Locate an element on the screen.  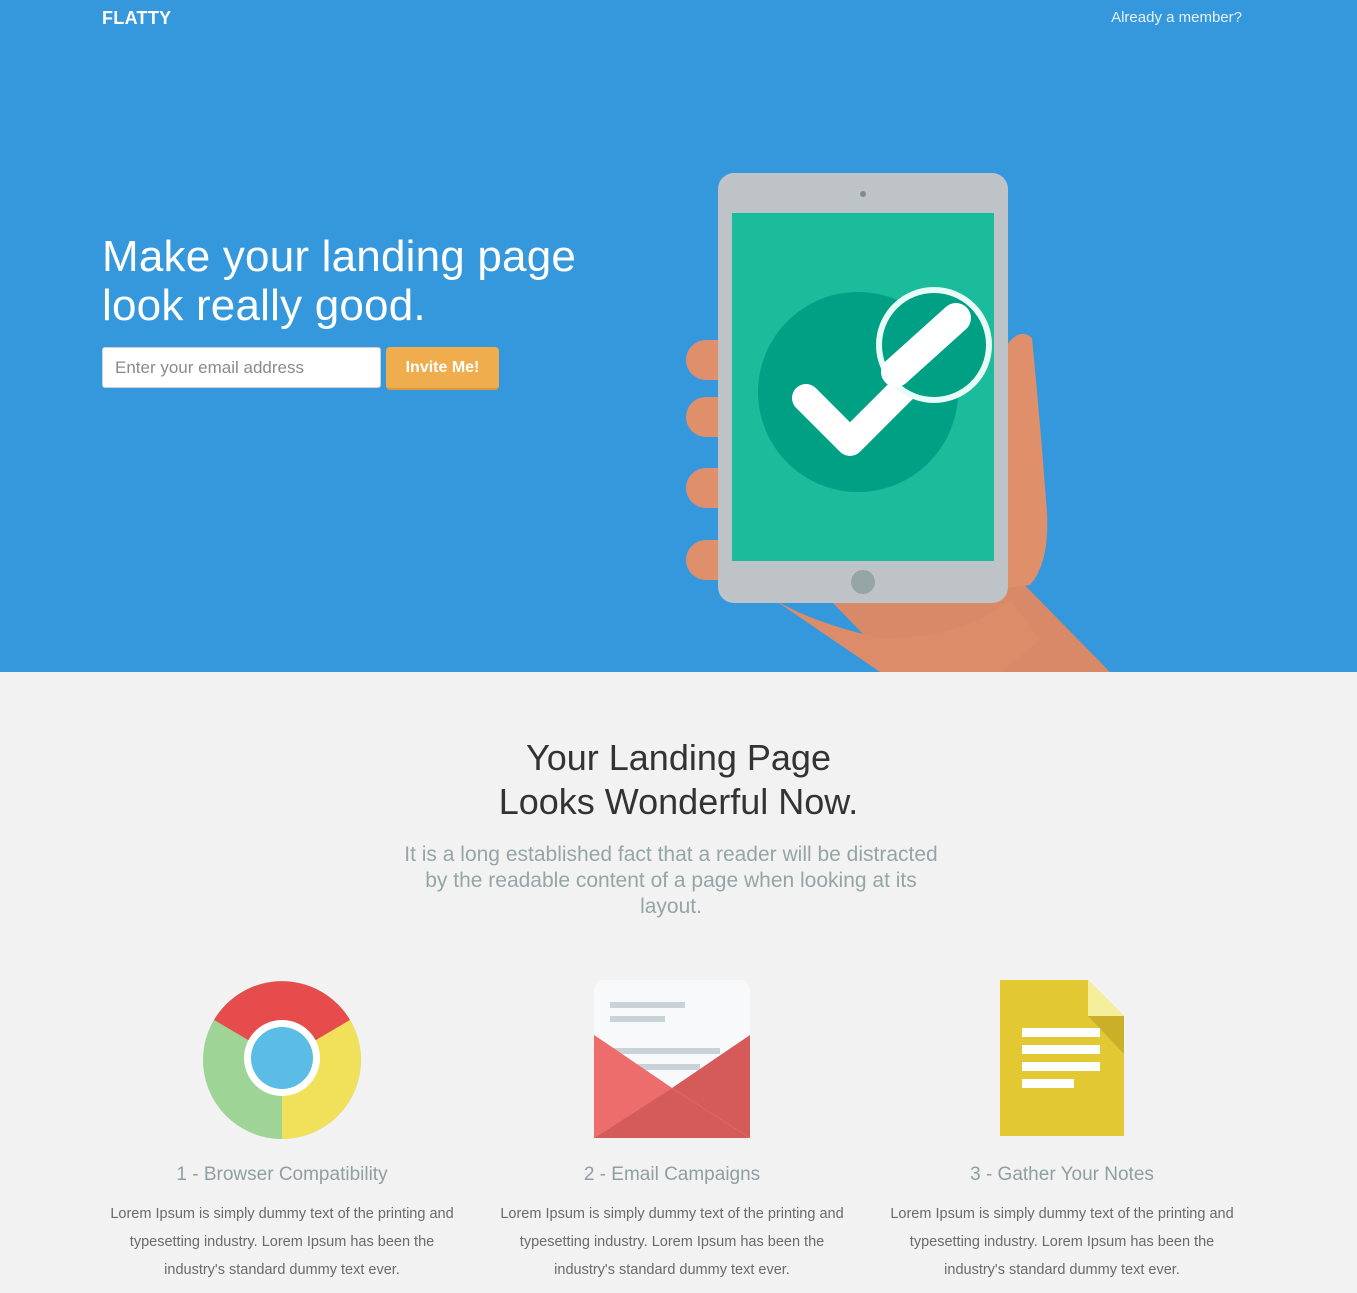
envelope-icon is located at coordinates (672, 1059).